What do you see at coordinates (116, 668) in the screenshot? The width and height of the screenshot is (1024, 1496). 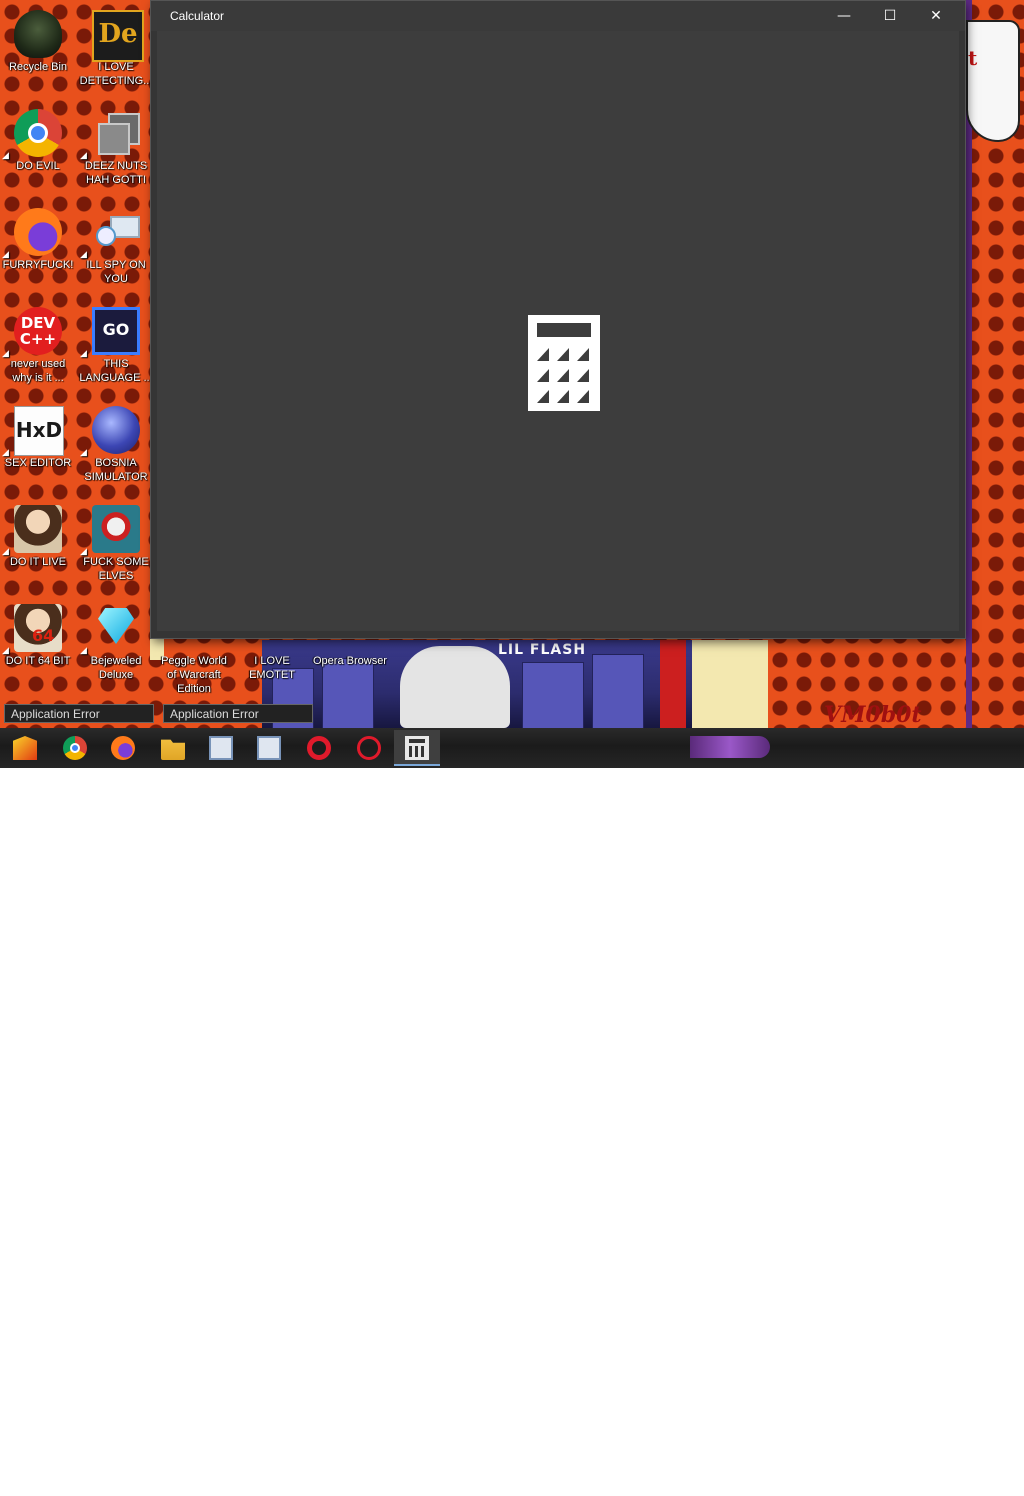 I see `desktop-icon-label: Bejeweled Deluxe` at bounding box center [116, 668].